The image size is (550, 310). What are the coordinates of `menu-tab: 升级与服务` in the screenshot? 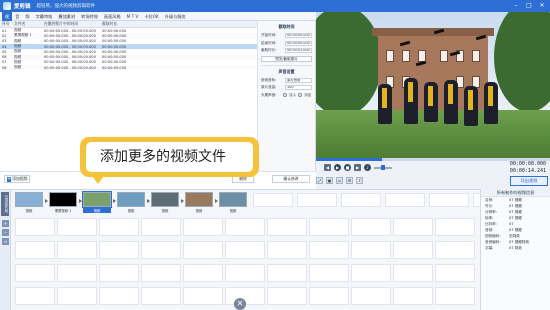 It's located at (175, 16).